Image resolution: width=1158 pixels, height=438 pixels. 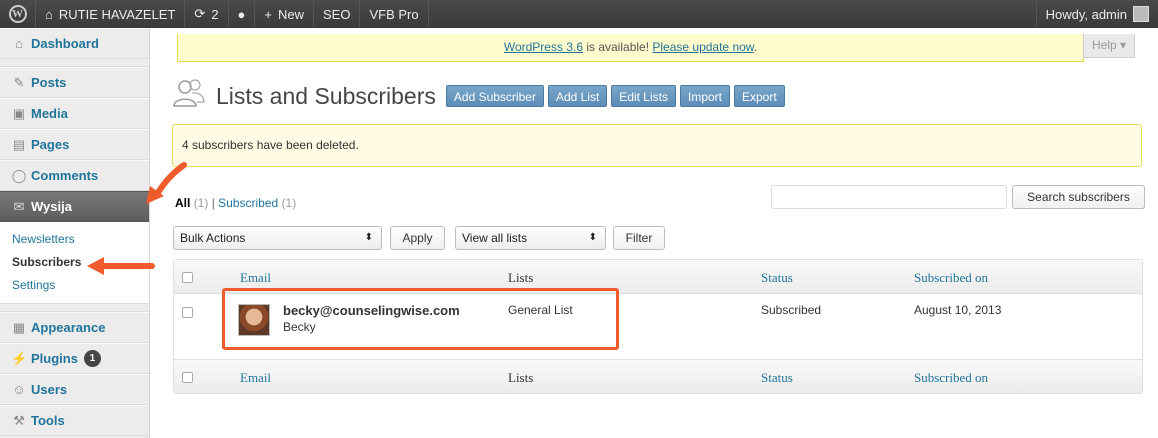 What do you see at coordinates (495, 238) in the screenshot?
I see `lists-filter-value: View all lists` at bounding box center [495, 238].